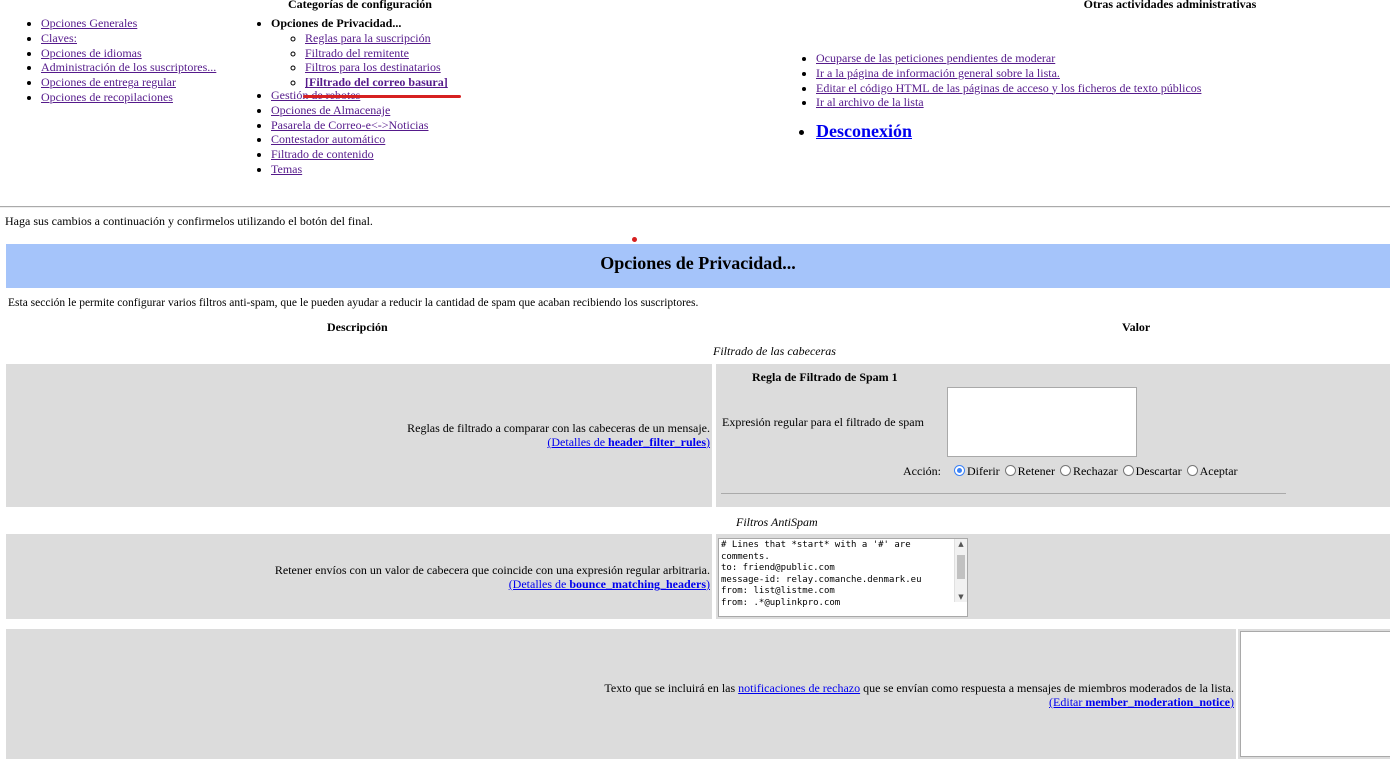  What do you see at coordinates (777, 522) in the screenshot?
I see `group-header-antispam: Filtros AntiSpam` at bounding box center [777, 522].